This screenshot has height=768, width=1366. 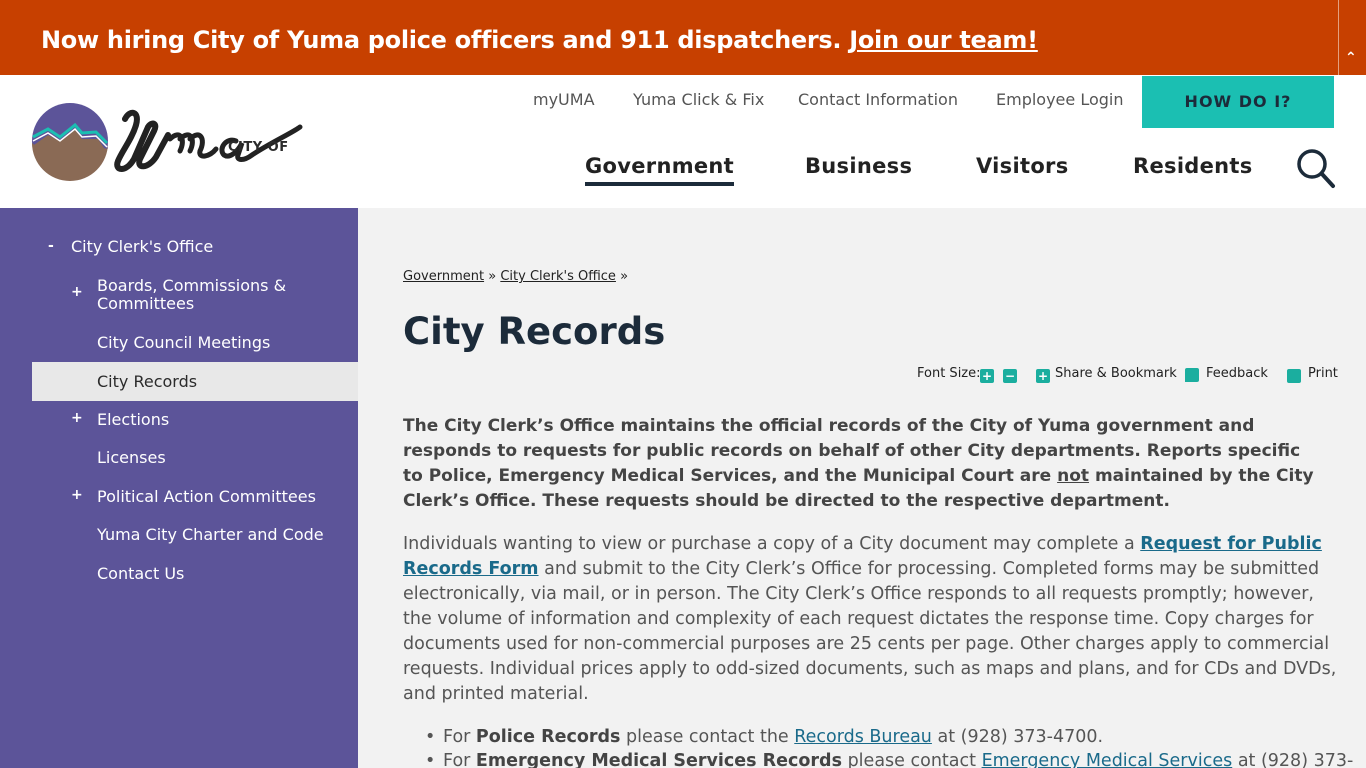 What do you see at coordinates (707, 737) in the screenshot?
I see `bullet-mid: please contact the` at bounding box center [707, 737].